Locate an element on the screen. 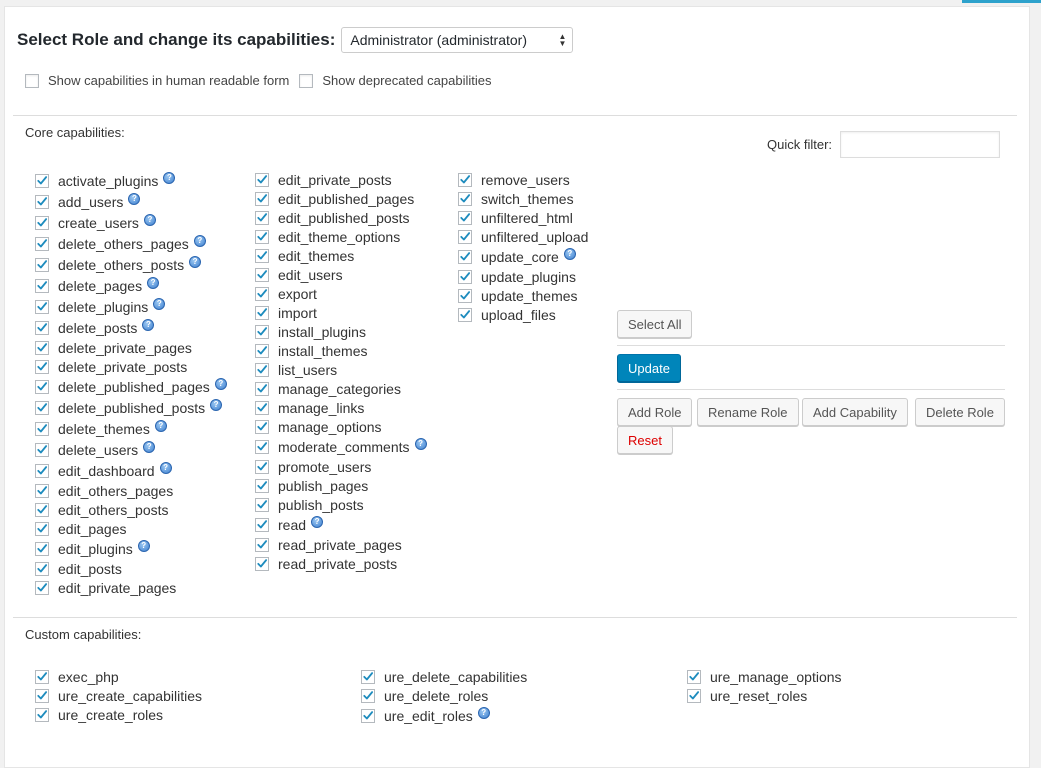  capability-ure-delete-roles: ure_delete_roles is located at coordinates (444, 695).